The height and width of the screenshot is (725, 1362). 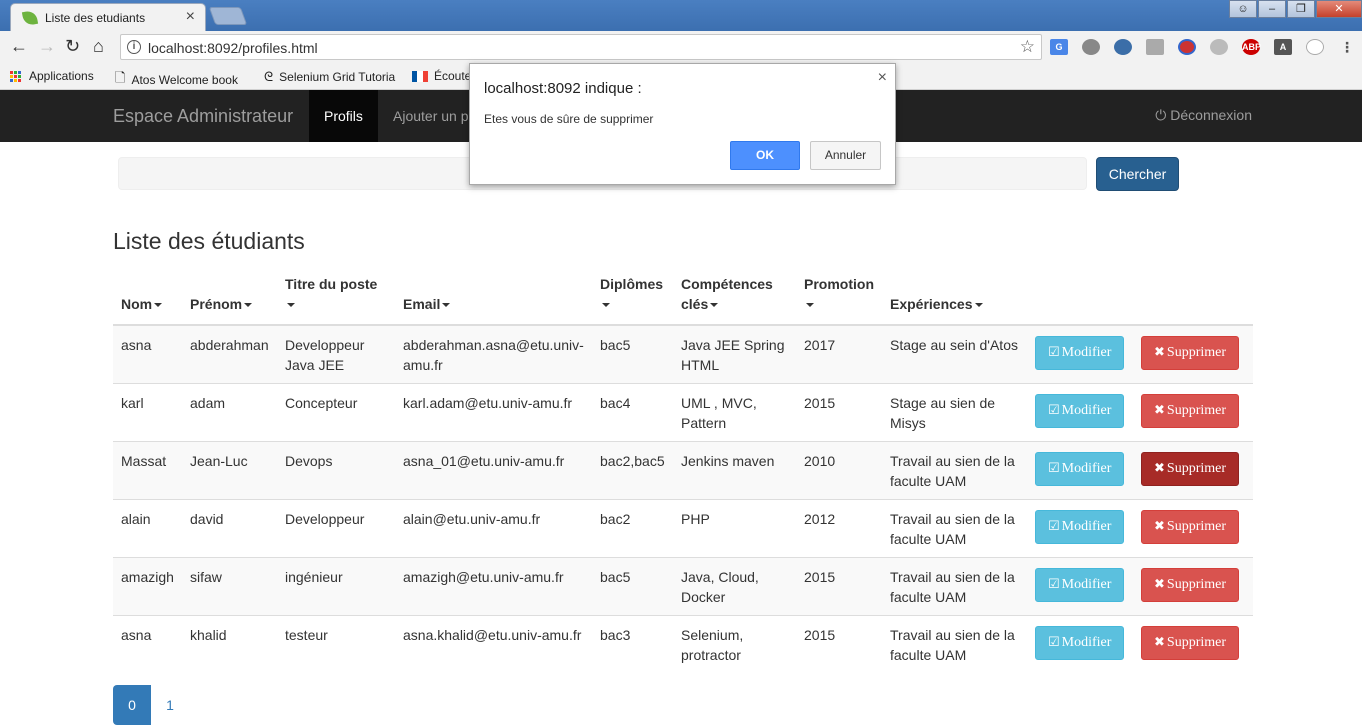 What do you see at coordinates (1301, 9) in the screenshot?
I see `maximize-button: ❐` at bounding box center [1301, 9].